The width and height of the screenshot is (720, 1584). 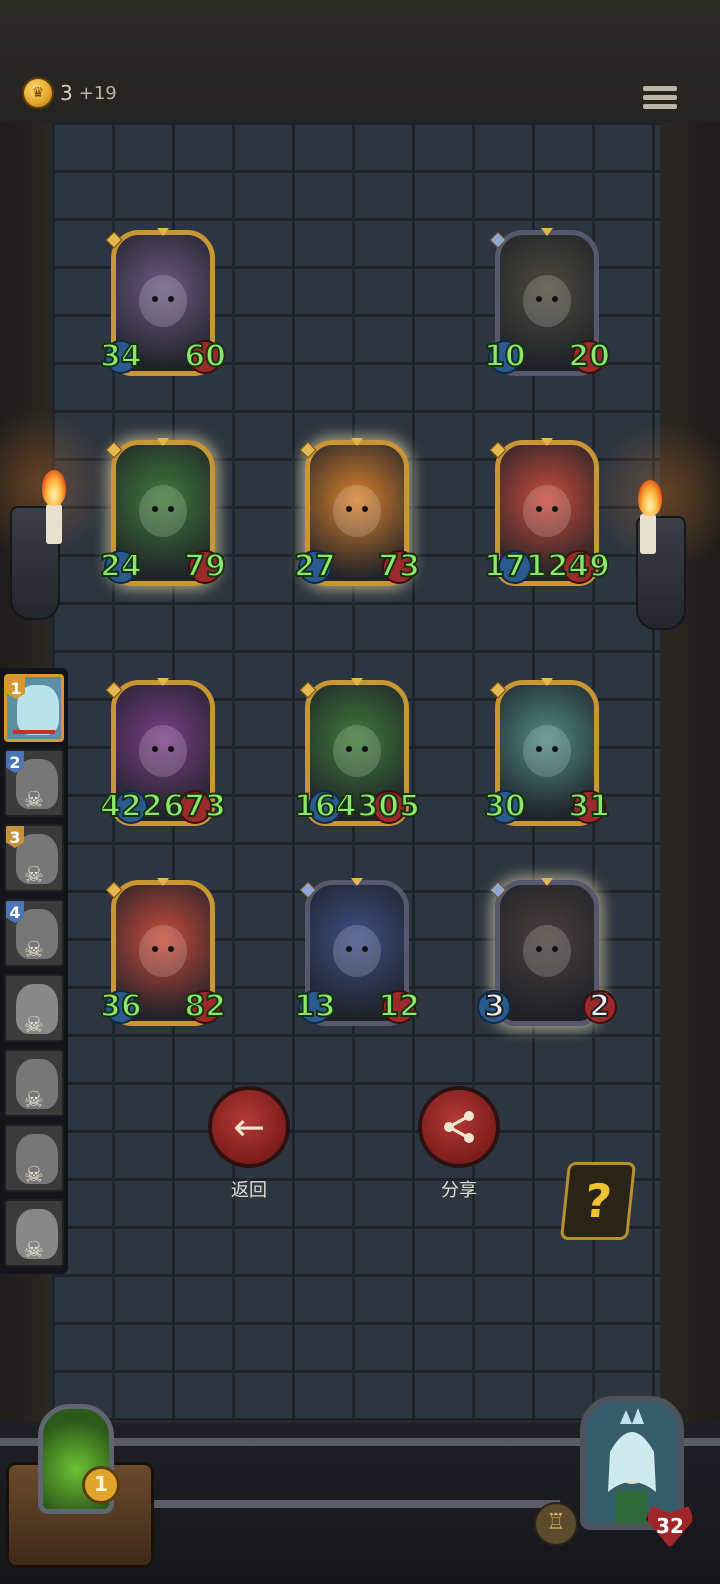 What do you see at coordinates (399, 1007) in the screenshot?
I see `health-stat: 12` at bounding box center [399, 1007].